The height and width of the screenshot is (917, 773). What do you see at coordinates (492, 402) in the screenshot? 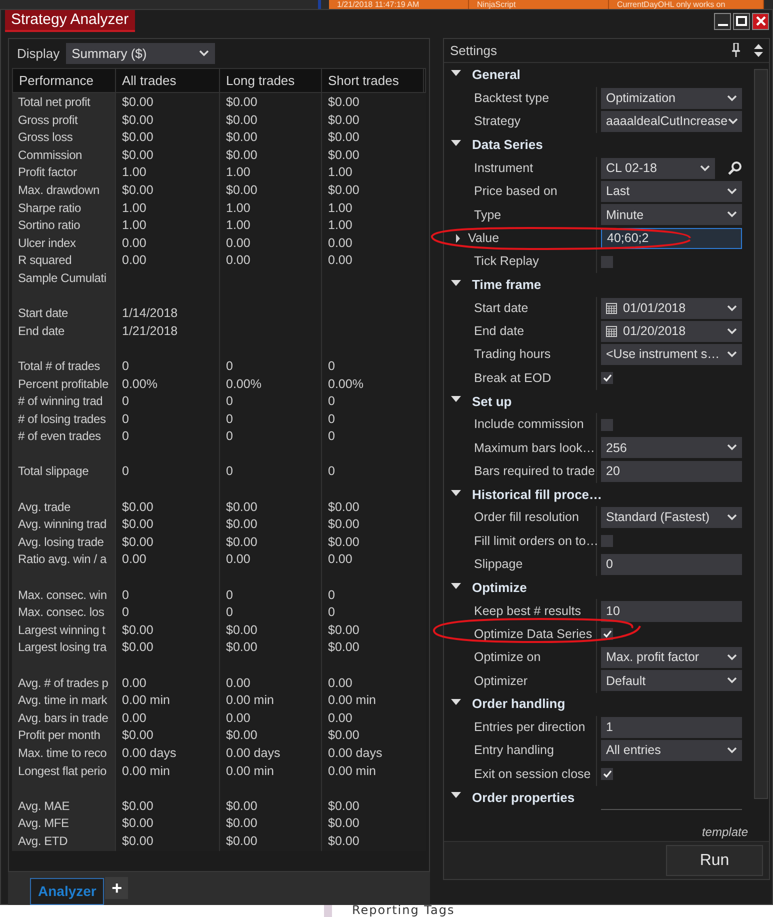
I see `category-header: Set up` at bounding box center [492, 402].